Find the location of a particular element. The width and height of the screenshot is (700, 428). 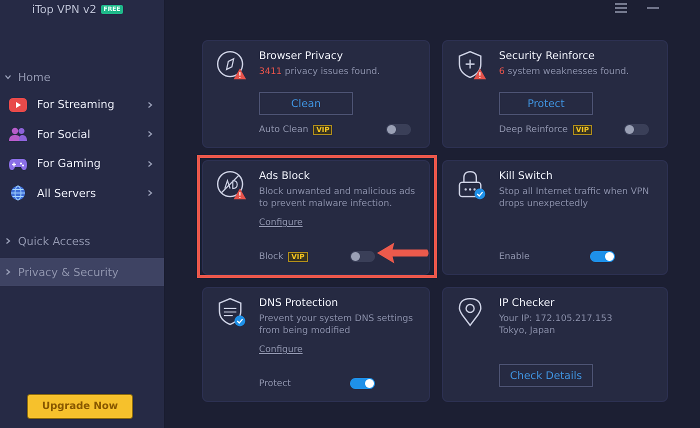

upgrade-button: Upgrade Now is located at coordinates (80, 406).